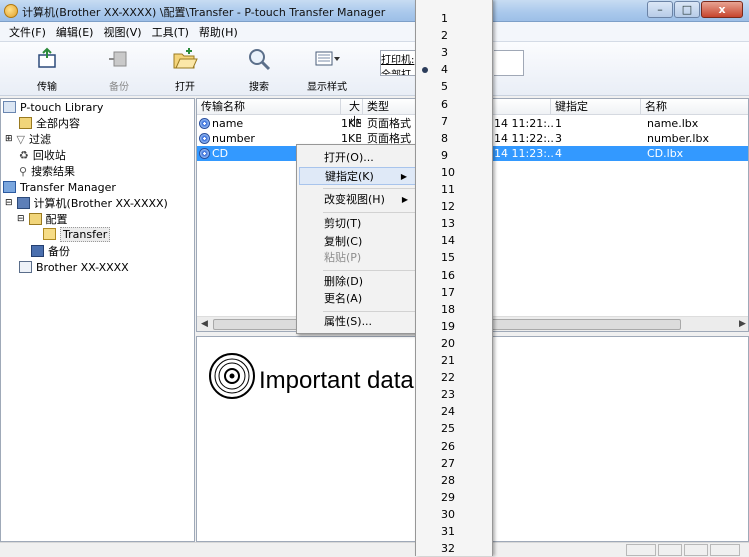 Image resolution: width=749 pixels, height=557 pixels. Describe the element at coordinates (27, 32) in the screenshot. I see `menu-file: 文件(F)` at that location.